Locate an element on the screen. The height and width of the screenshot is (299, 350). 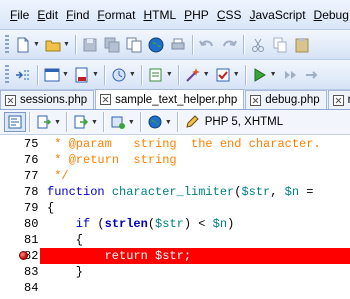
code-token: $str is located at coordinates (169, 224).